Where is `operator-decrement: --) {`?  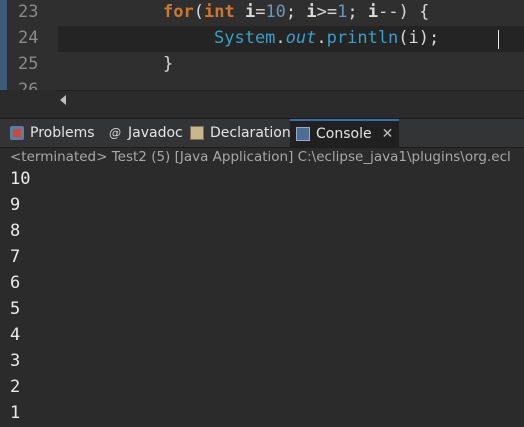
operator-decrement: --) { is located at coordinates (404, 12).